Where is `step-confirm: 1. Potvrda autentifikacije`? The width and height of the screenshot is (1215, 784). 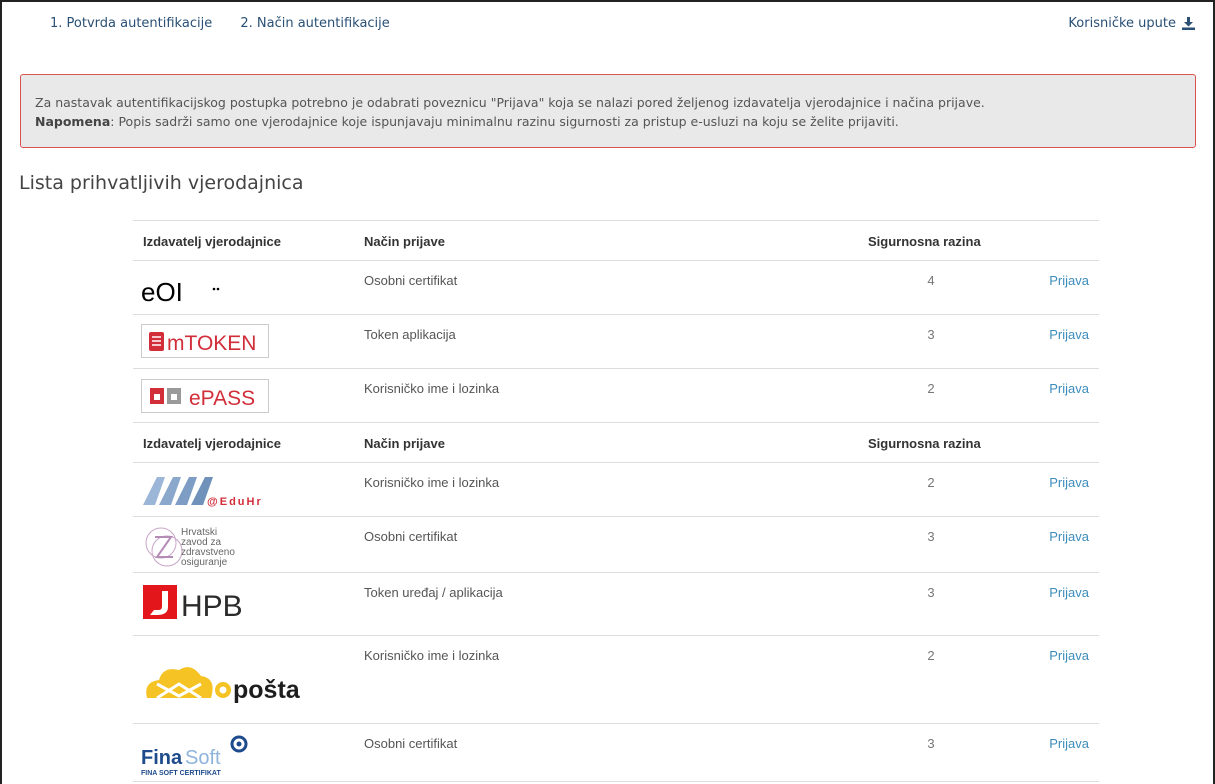 step-confirm: 1. Potvrda autentifikacije is located at coordinates (131, 23).